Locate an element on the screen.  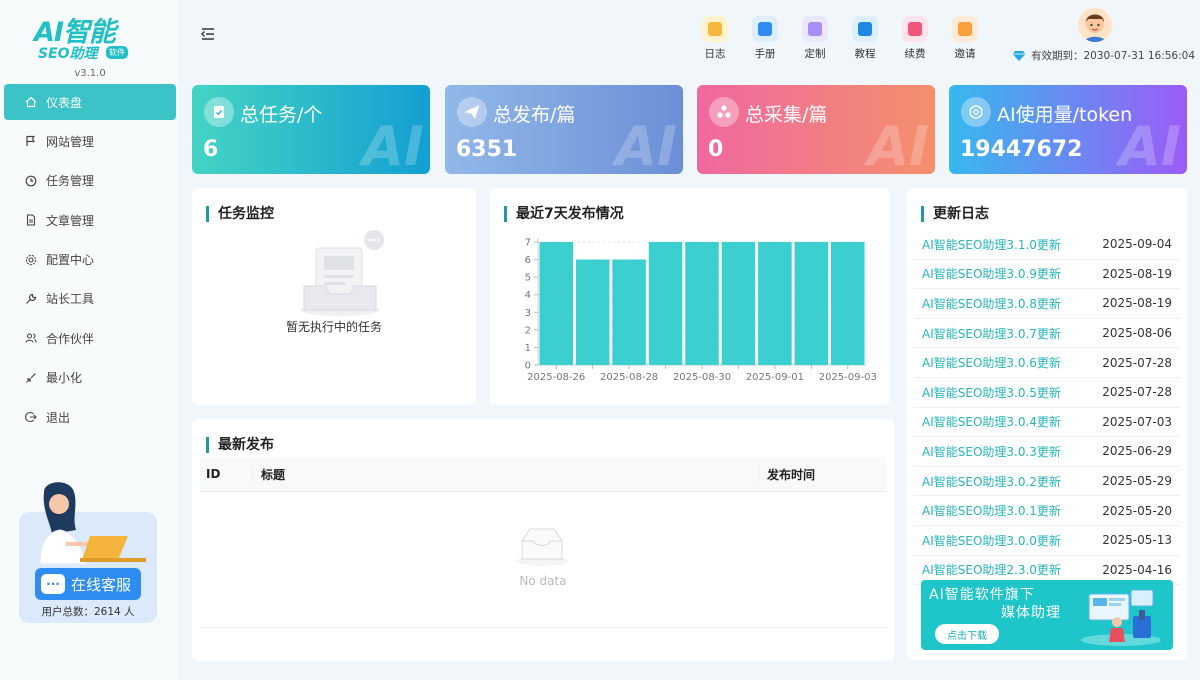
wrench-icon is located at coordinates (31, 299).